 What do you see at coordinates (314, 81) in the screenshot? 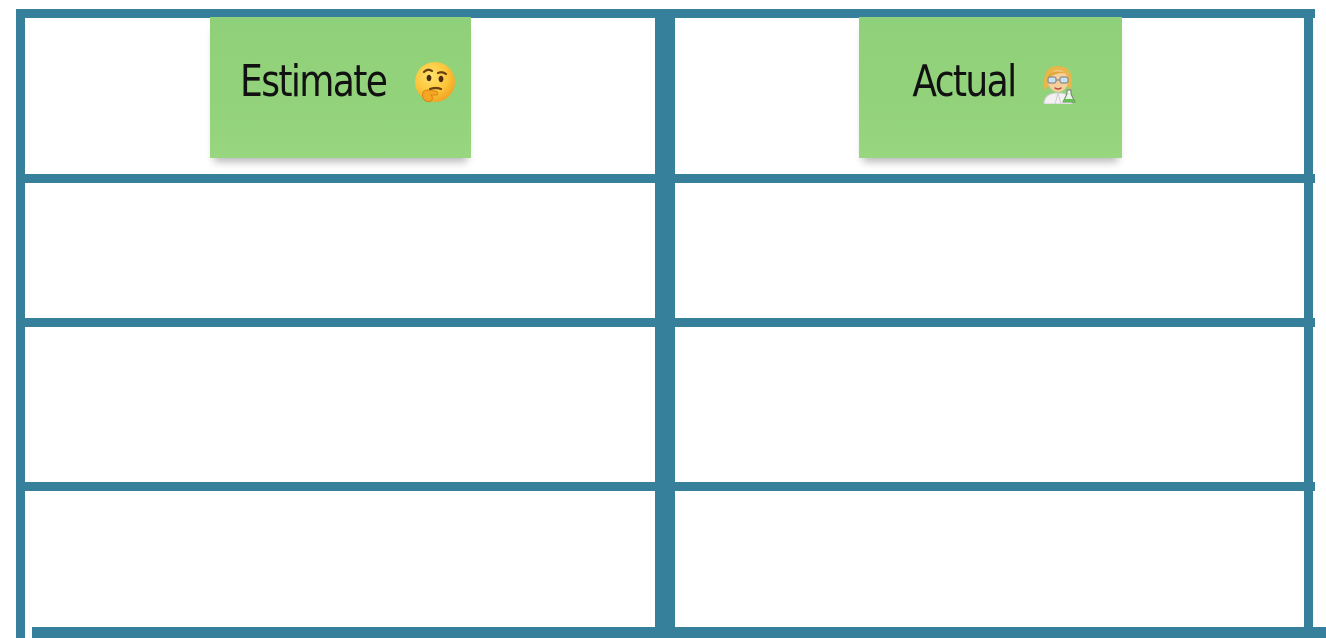
I see `sticky-note-estimate-label: Estimate` at bounding box center [314, 81].